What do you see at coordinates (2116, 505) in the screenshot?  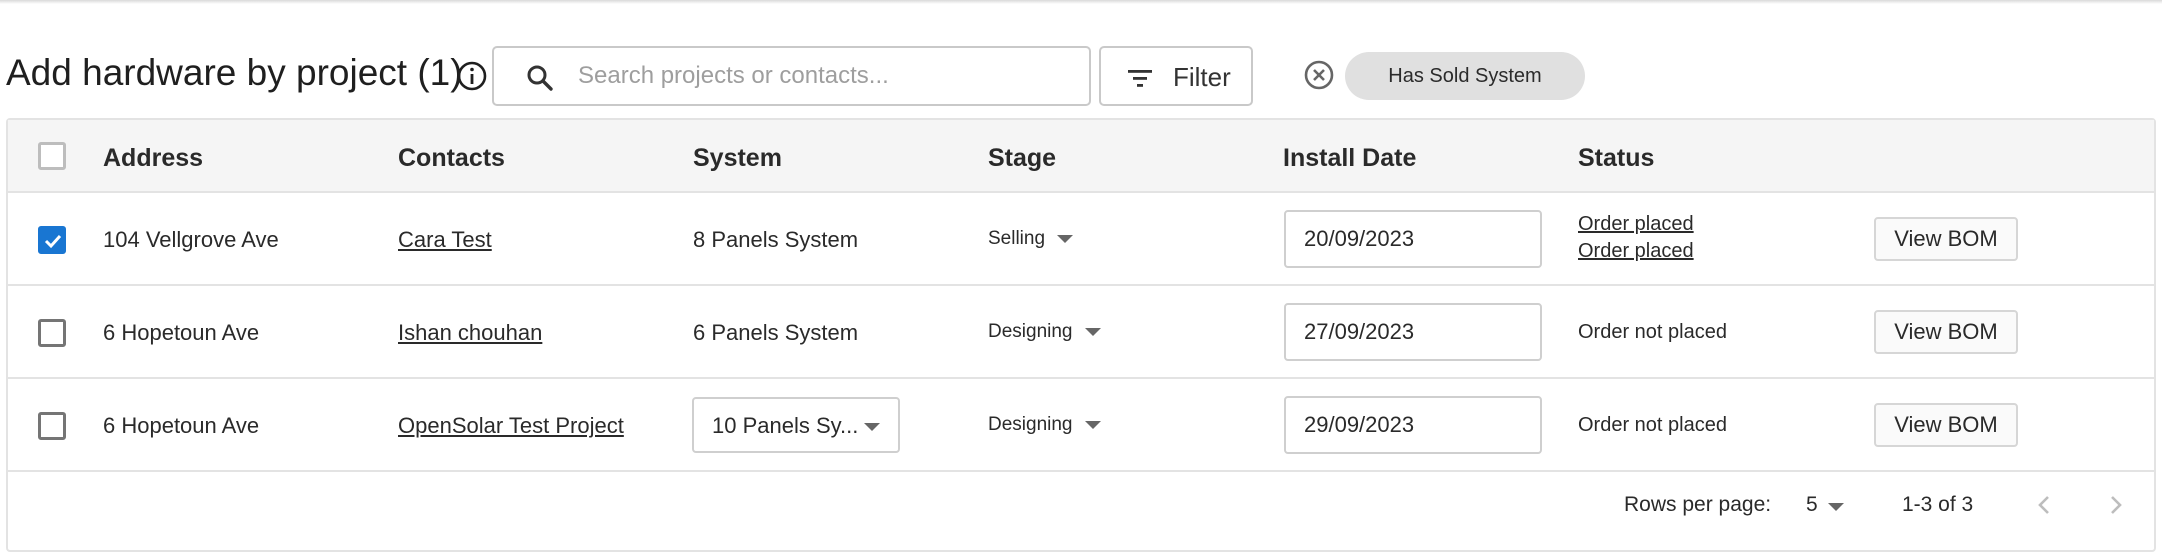 I see `chevron-right-icon` at bounding box center [2116, 505].